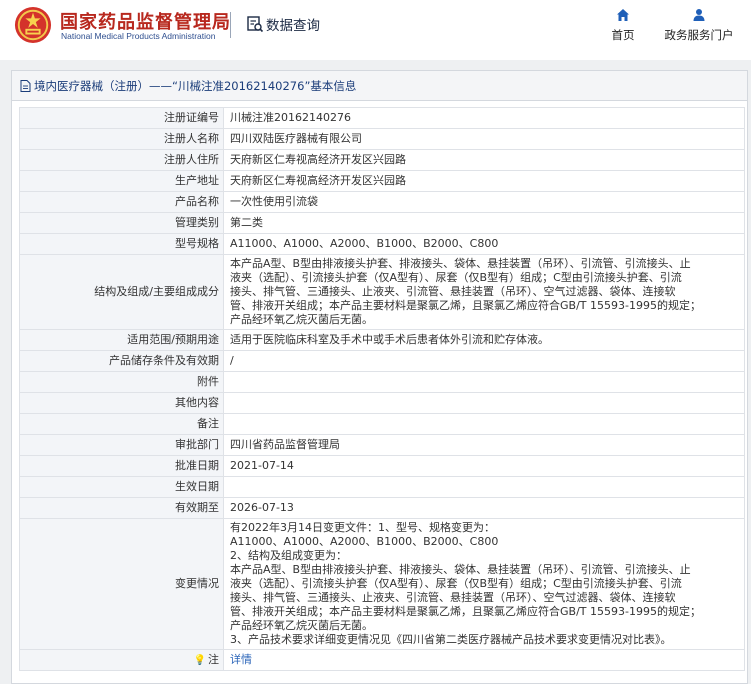  What do you see at coordinates (288, 555) in the screenshot?
I see `text-line: 2、结构及组成变更为：` at bounding box center [288, 555].